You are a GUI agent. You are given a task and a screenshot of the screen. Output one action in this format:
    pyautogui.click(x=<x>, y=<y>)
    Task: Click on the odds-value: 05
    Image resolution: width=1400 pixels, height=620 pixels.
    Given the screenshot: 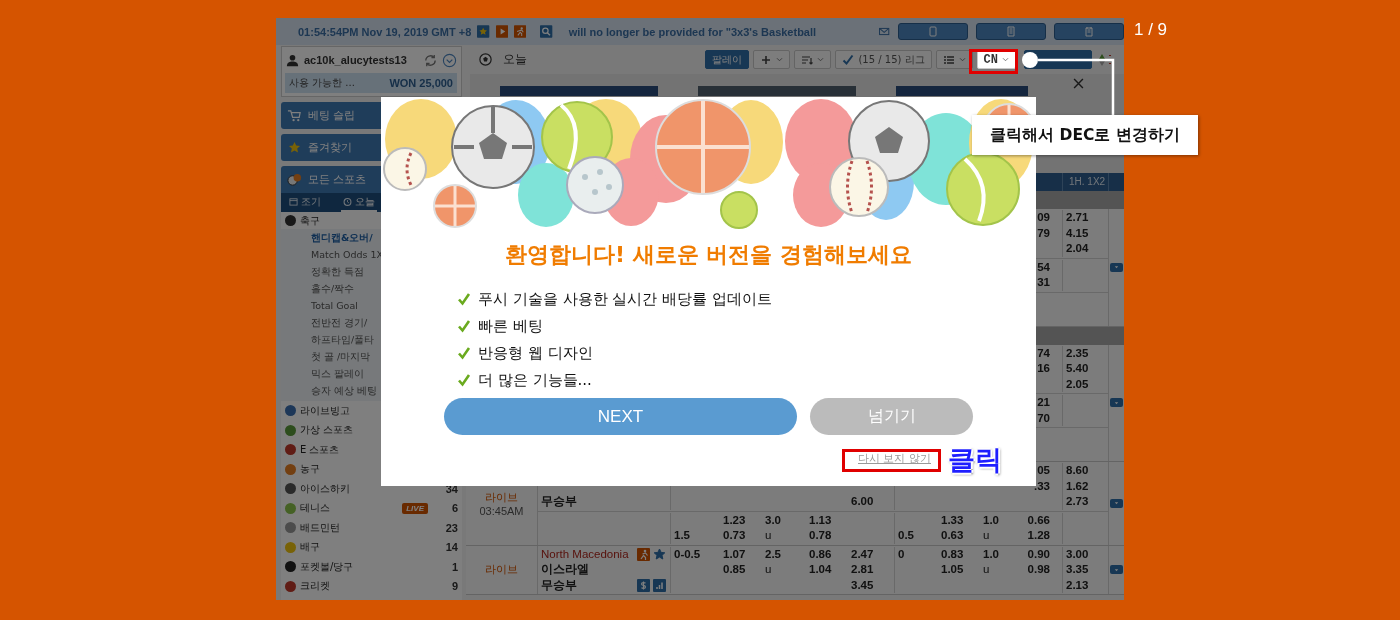 What is the action you would take?
    pyautogui.click(x=1043, y=470)
    